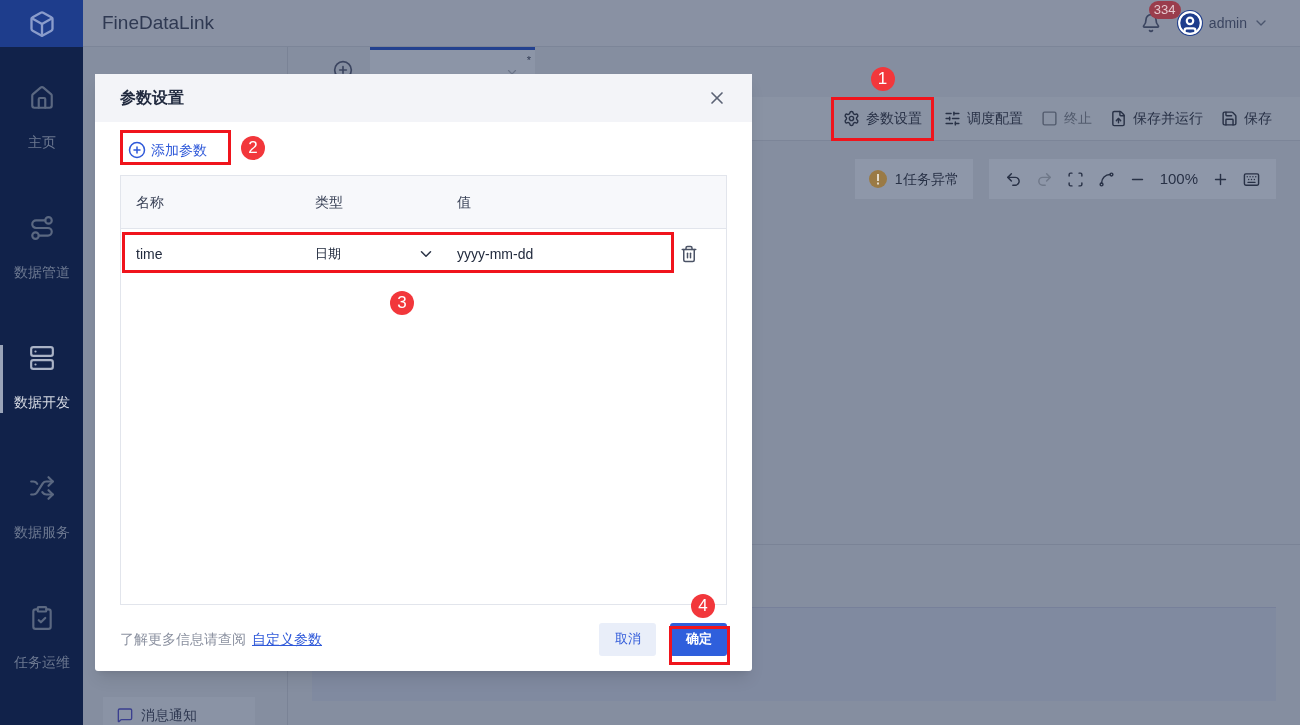 Image resolution: width=1300 pixels, height=725 pixels. I want to click on user-avatar-icon, so click(1189, 23).